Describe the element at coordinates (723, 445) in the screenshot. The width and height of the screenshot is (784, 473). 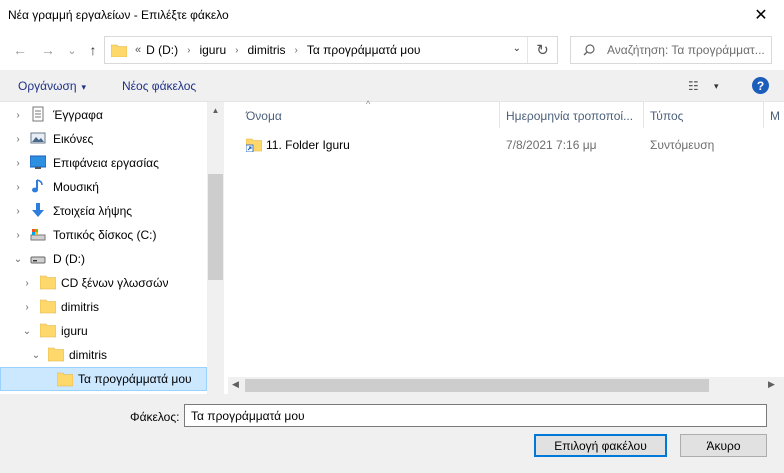
I see `cancel-button: Άκυρο` at that location.